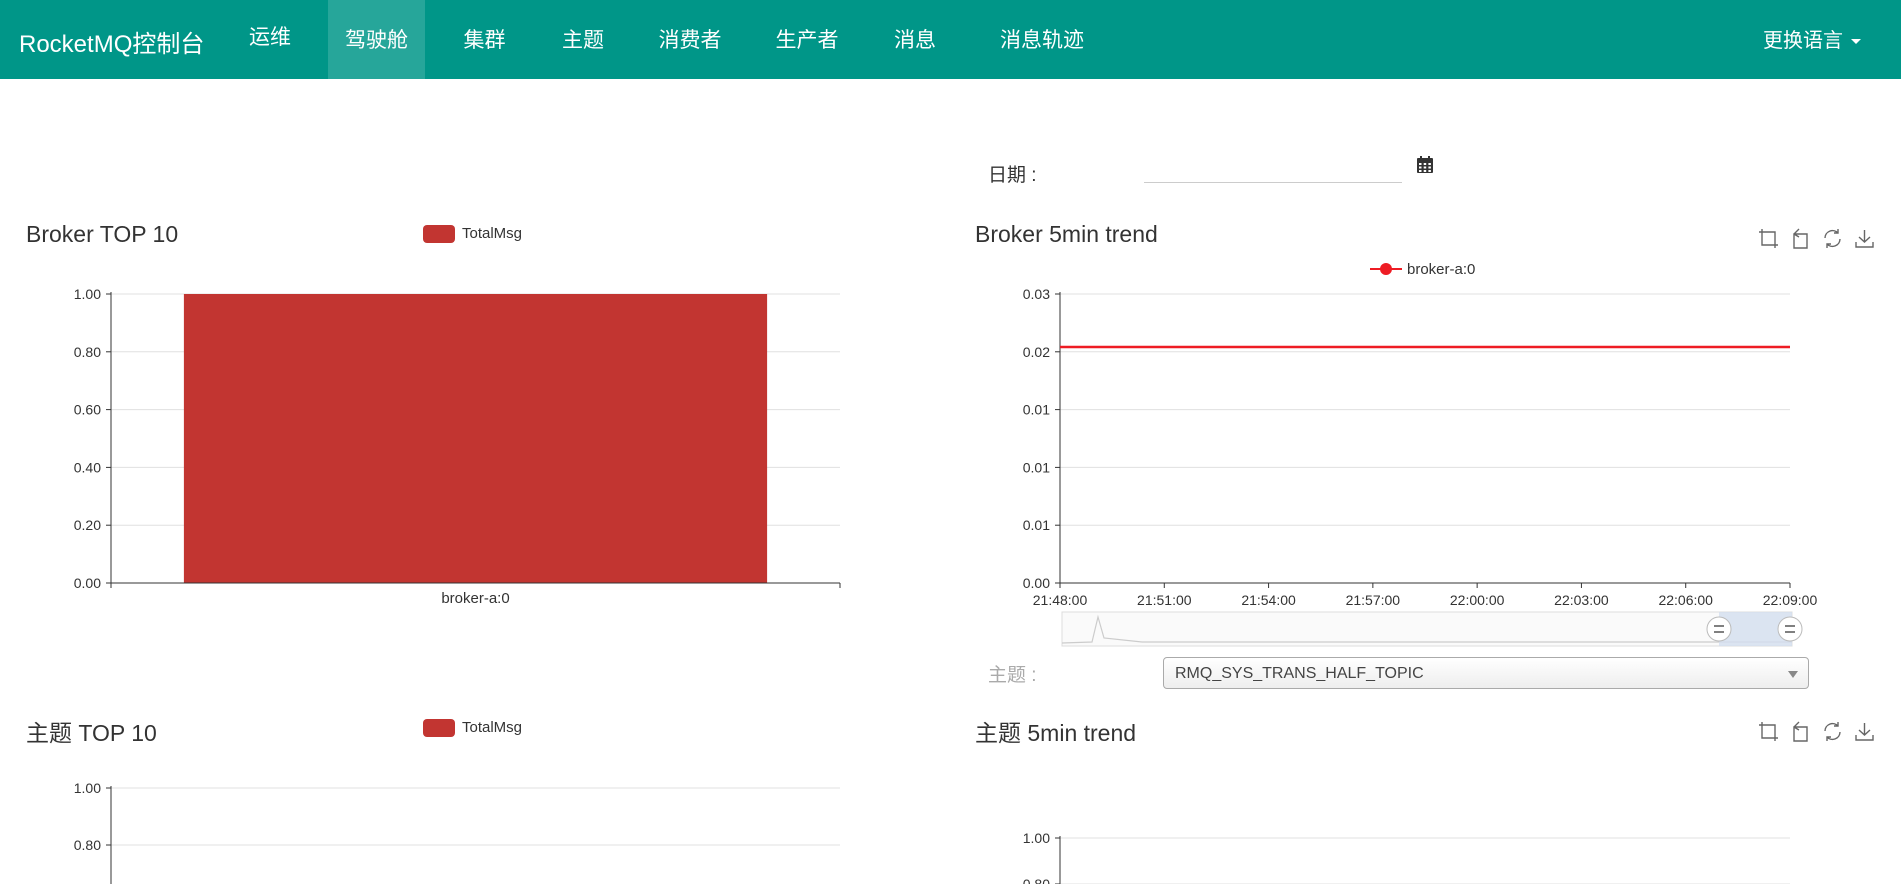 Image resolution: width=1901 pixels, height=884 pixels. What do you see at coordinates (475, 598) in the screenshot?
I see `x-tick-label: broker-a:0` at bounding box center [475, 598].